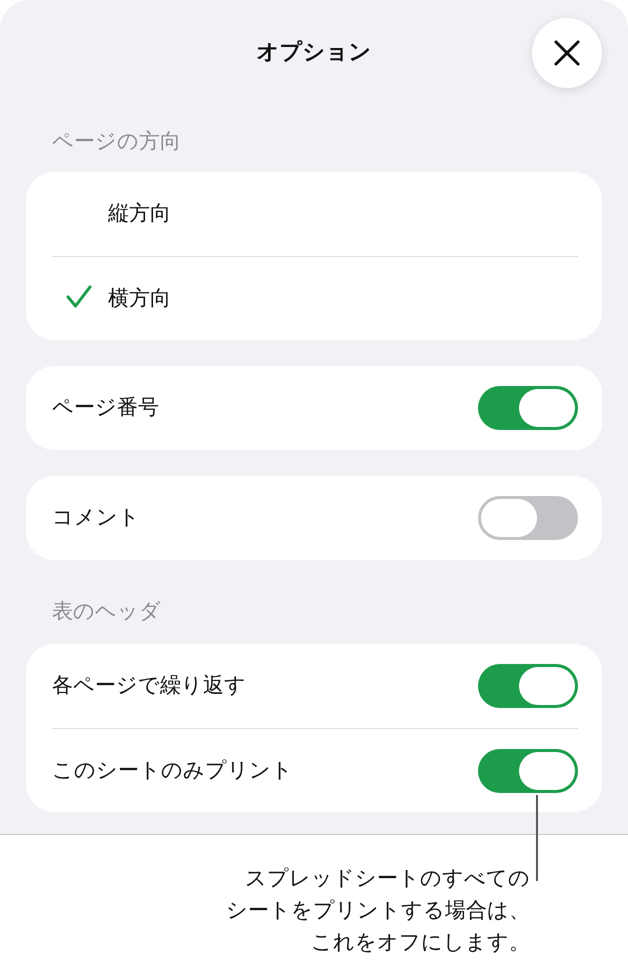 This screenshot has width=628, height=971. Describe the element at coordinates (79, 297) in the screenshot. I see `checkmark-icon` at that location.